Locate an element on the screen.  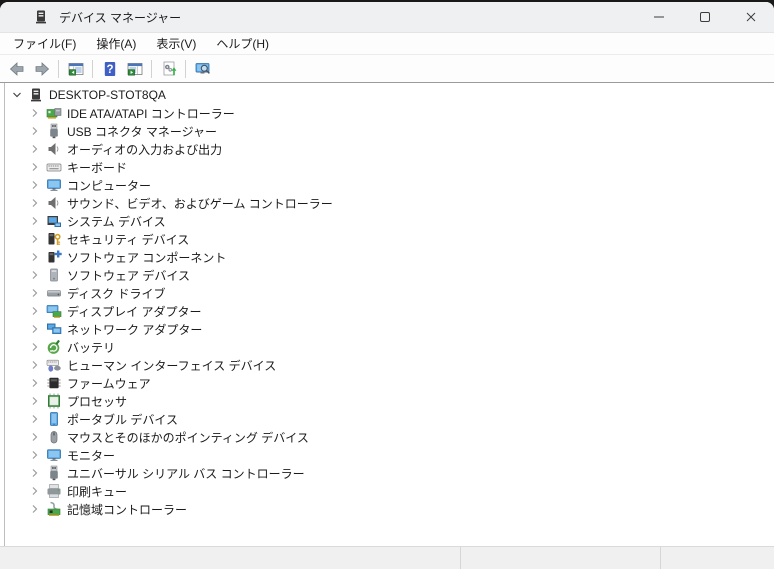
tree-item-label: IDE ATA/ATAPI コントローラー is located at coordinates (151, 113).